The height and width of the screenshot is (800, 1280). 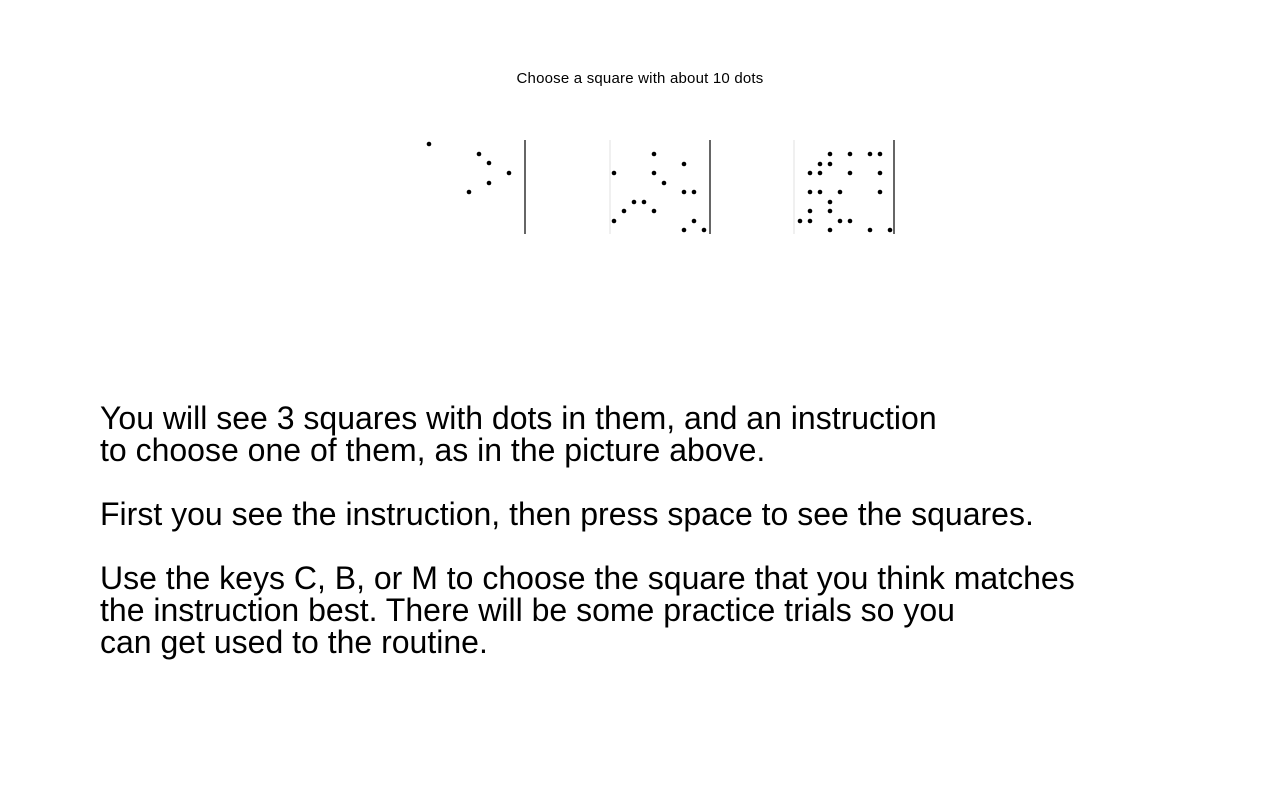 I want to click on dot-squares-svg, so click(x=660, y=187).